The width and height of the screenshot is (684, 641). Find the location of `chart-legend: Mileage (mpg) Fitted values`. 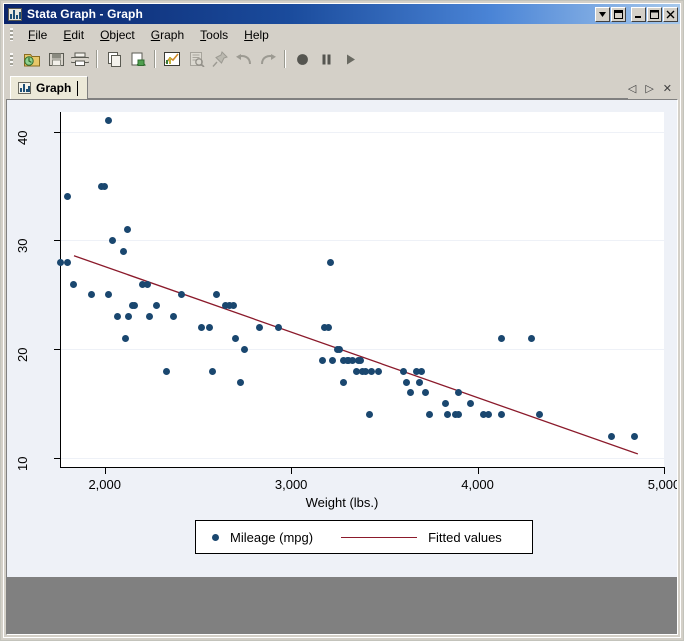

chart-legend: Mileage (mpg) Fitted values is located at coordinates (364, 537).